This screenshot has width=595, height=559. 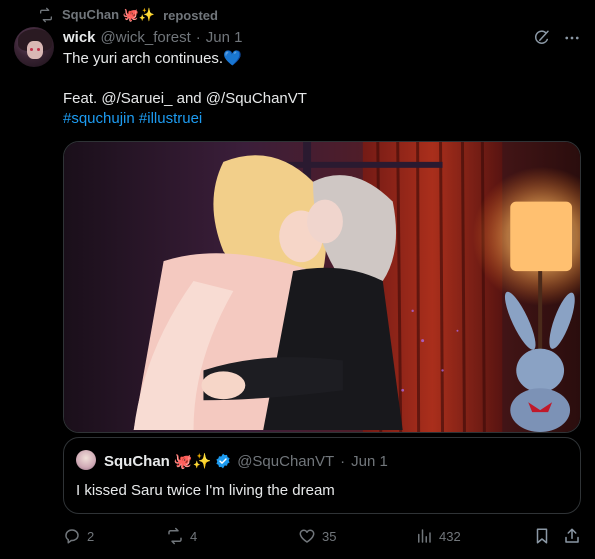 What do you see at coordinates (137, 461) in the screenshot?
I see `quoted-author-name: SquChan` at bounding box center [137, 461].